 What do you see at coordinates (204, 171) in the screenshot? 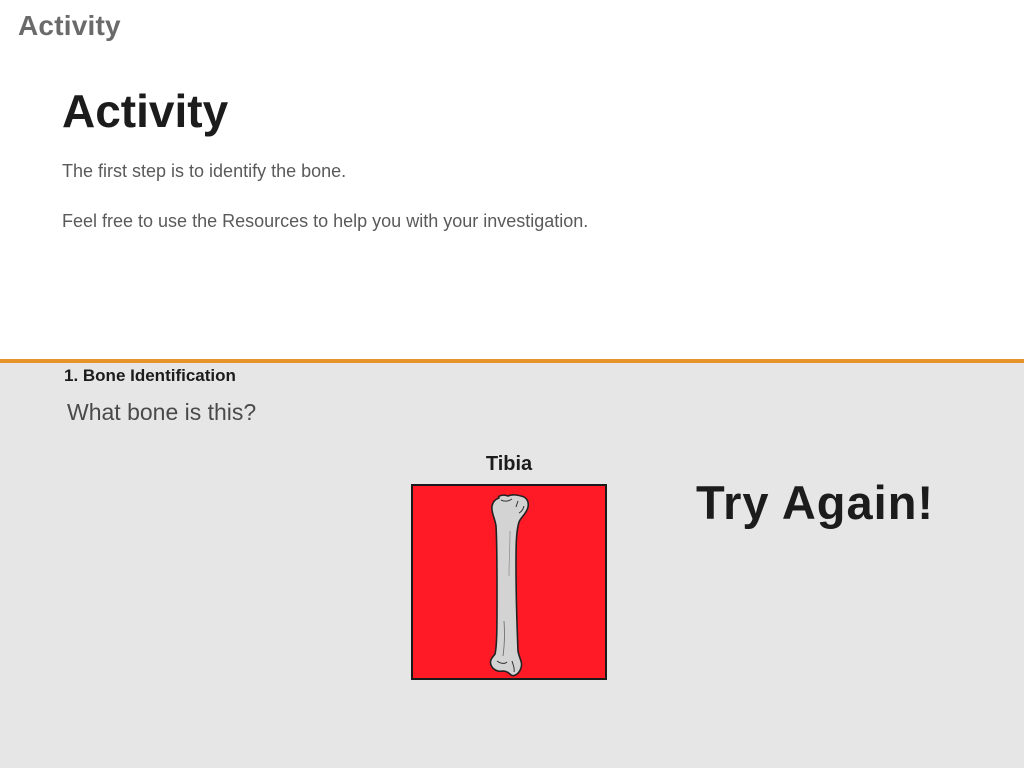
I see `instruction-text: The first step is to identify the bone.` at bounding box center [204, 171].